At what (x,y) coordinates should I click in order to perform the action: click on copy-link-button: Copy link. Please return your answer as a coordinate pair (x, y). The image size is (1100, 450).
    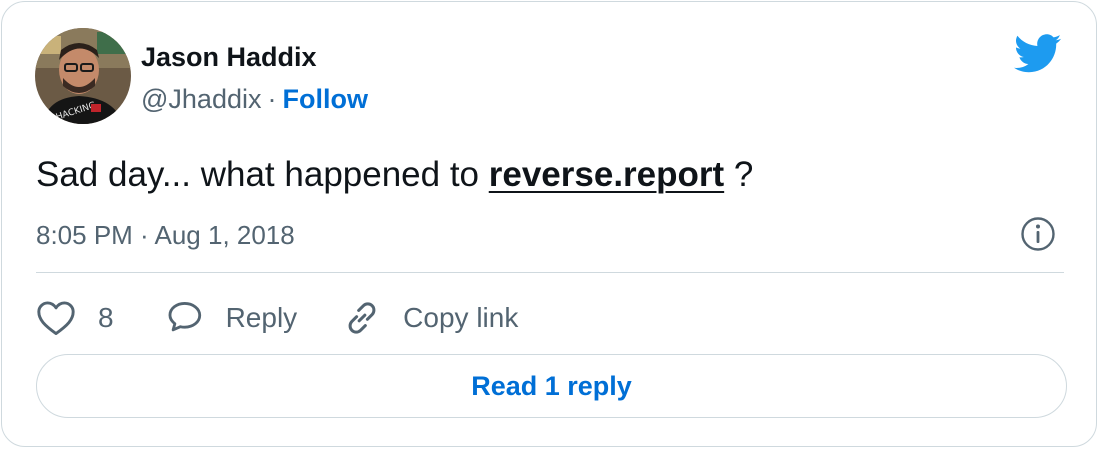
    Looking at the image, I should click on (430, 318).